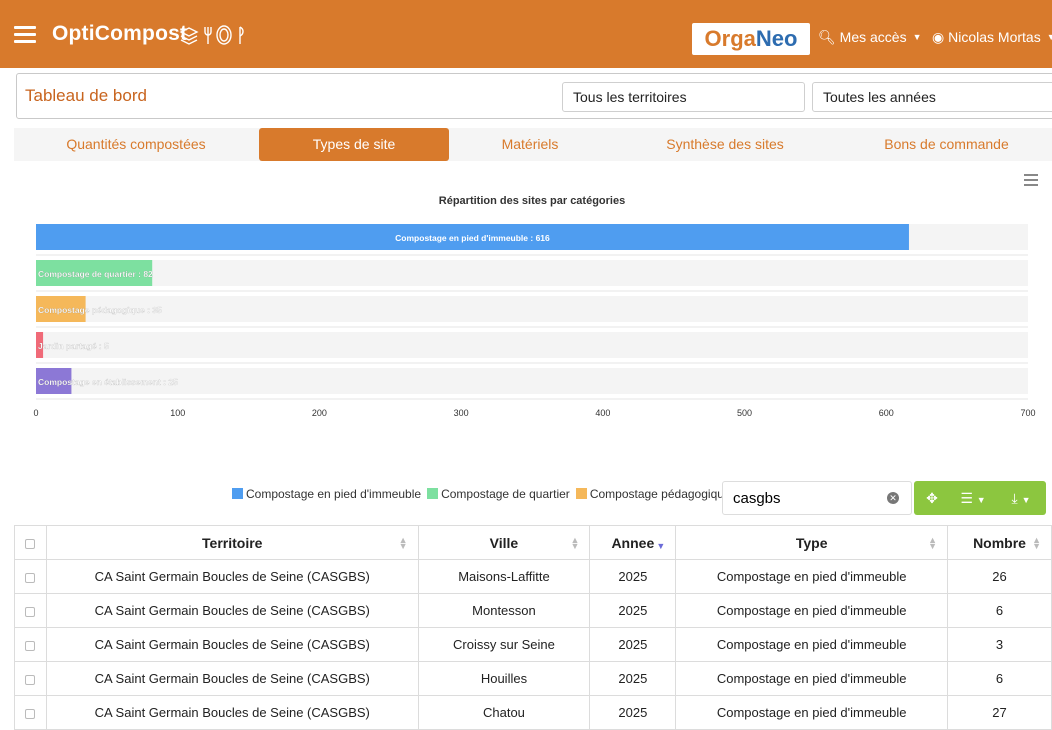  I want to click on select-all-checkbox-cell, so click(30, 542).